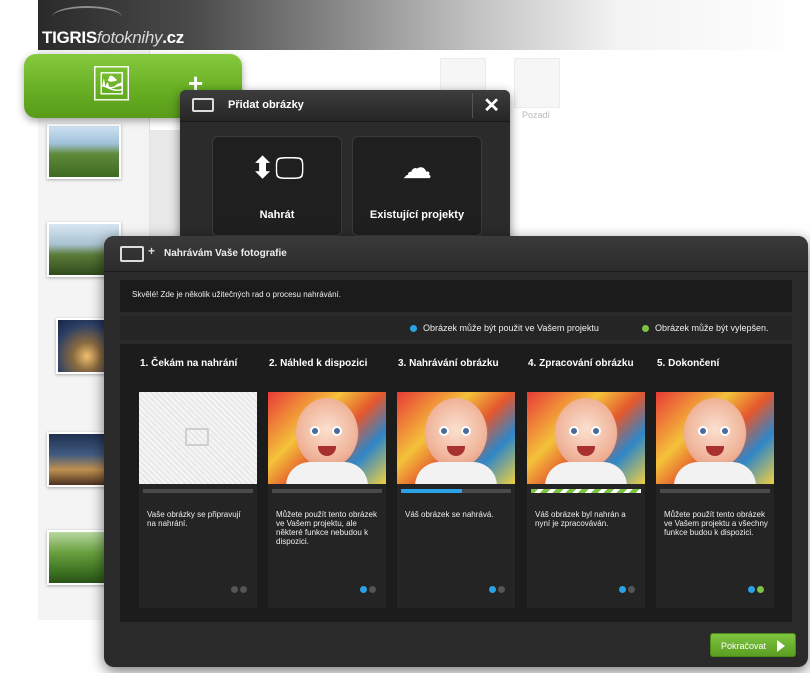 The width and height of the screenshot is (810, 673). I want to click on background-label: Pozadí, so click(536, 115).